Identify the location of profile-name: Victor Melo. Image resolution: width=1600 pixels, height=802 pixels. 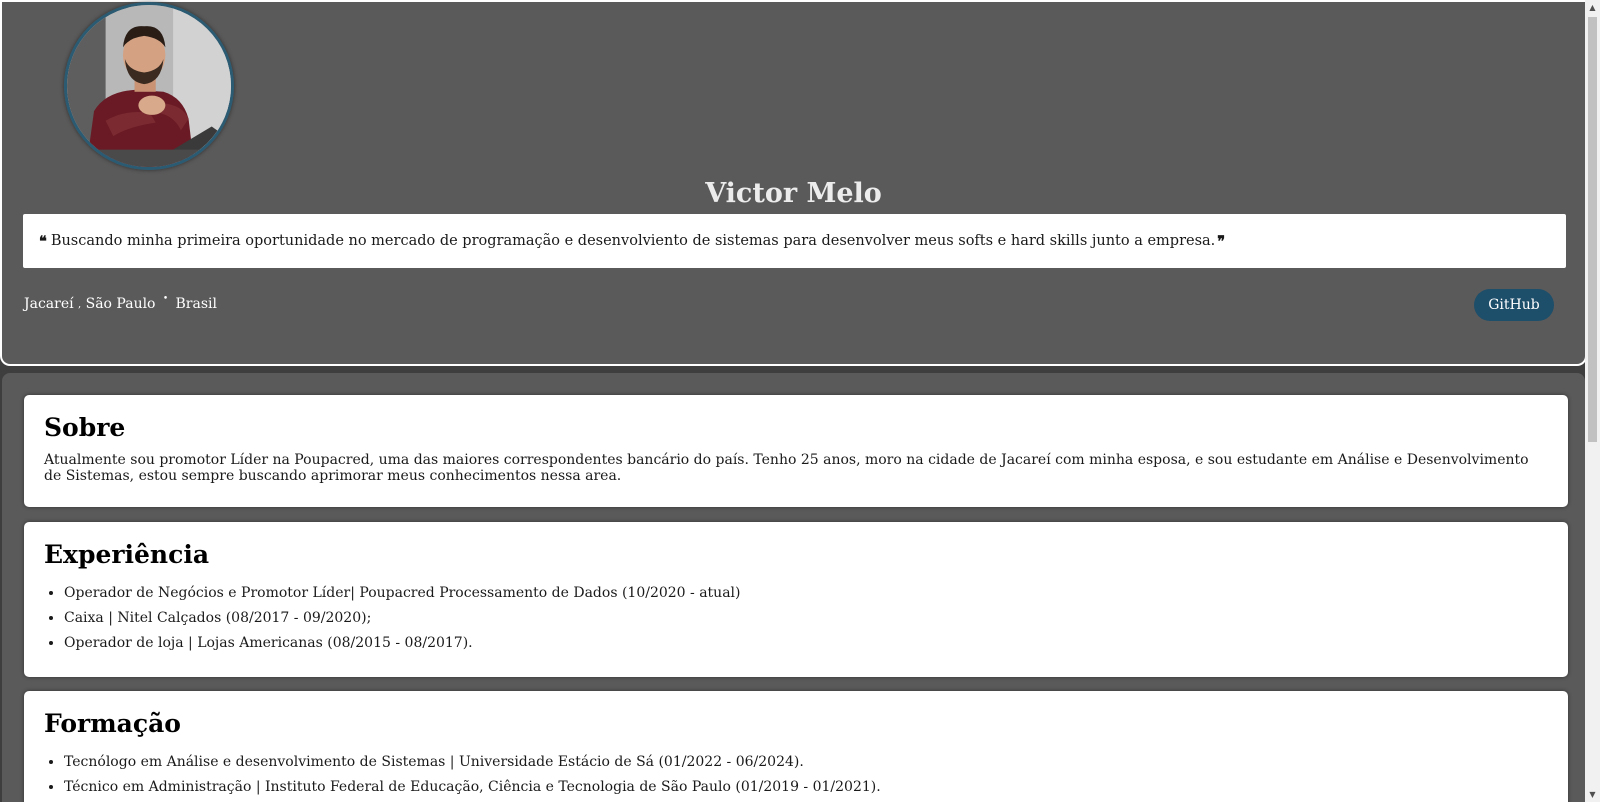
(793, 193).